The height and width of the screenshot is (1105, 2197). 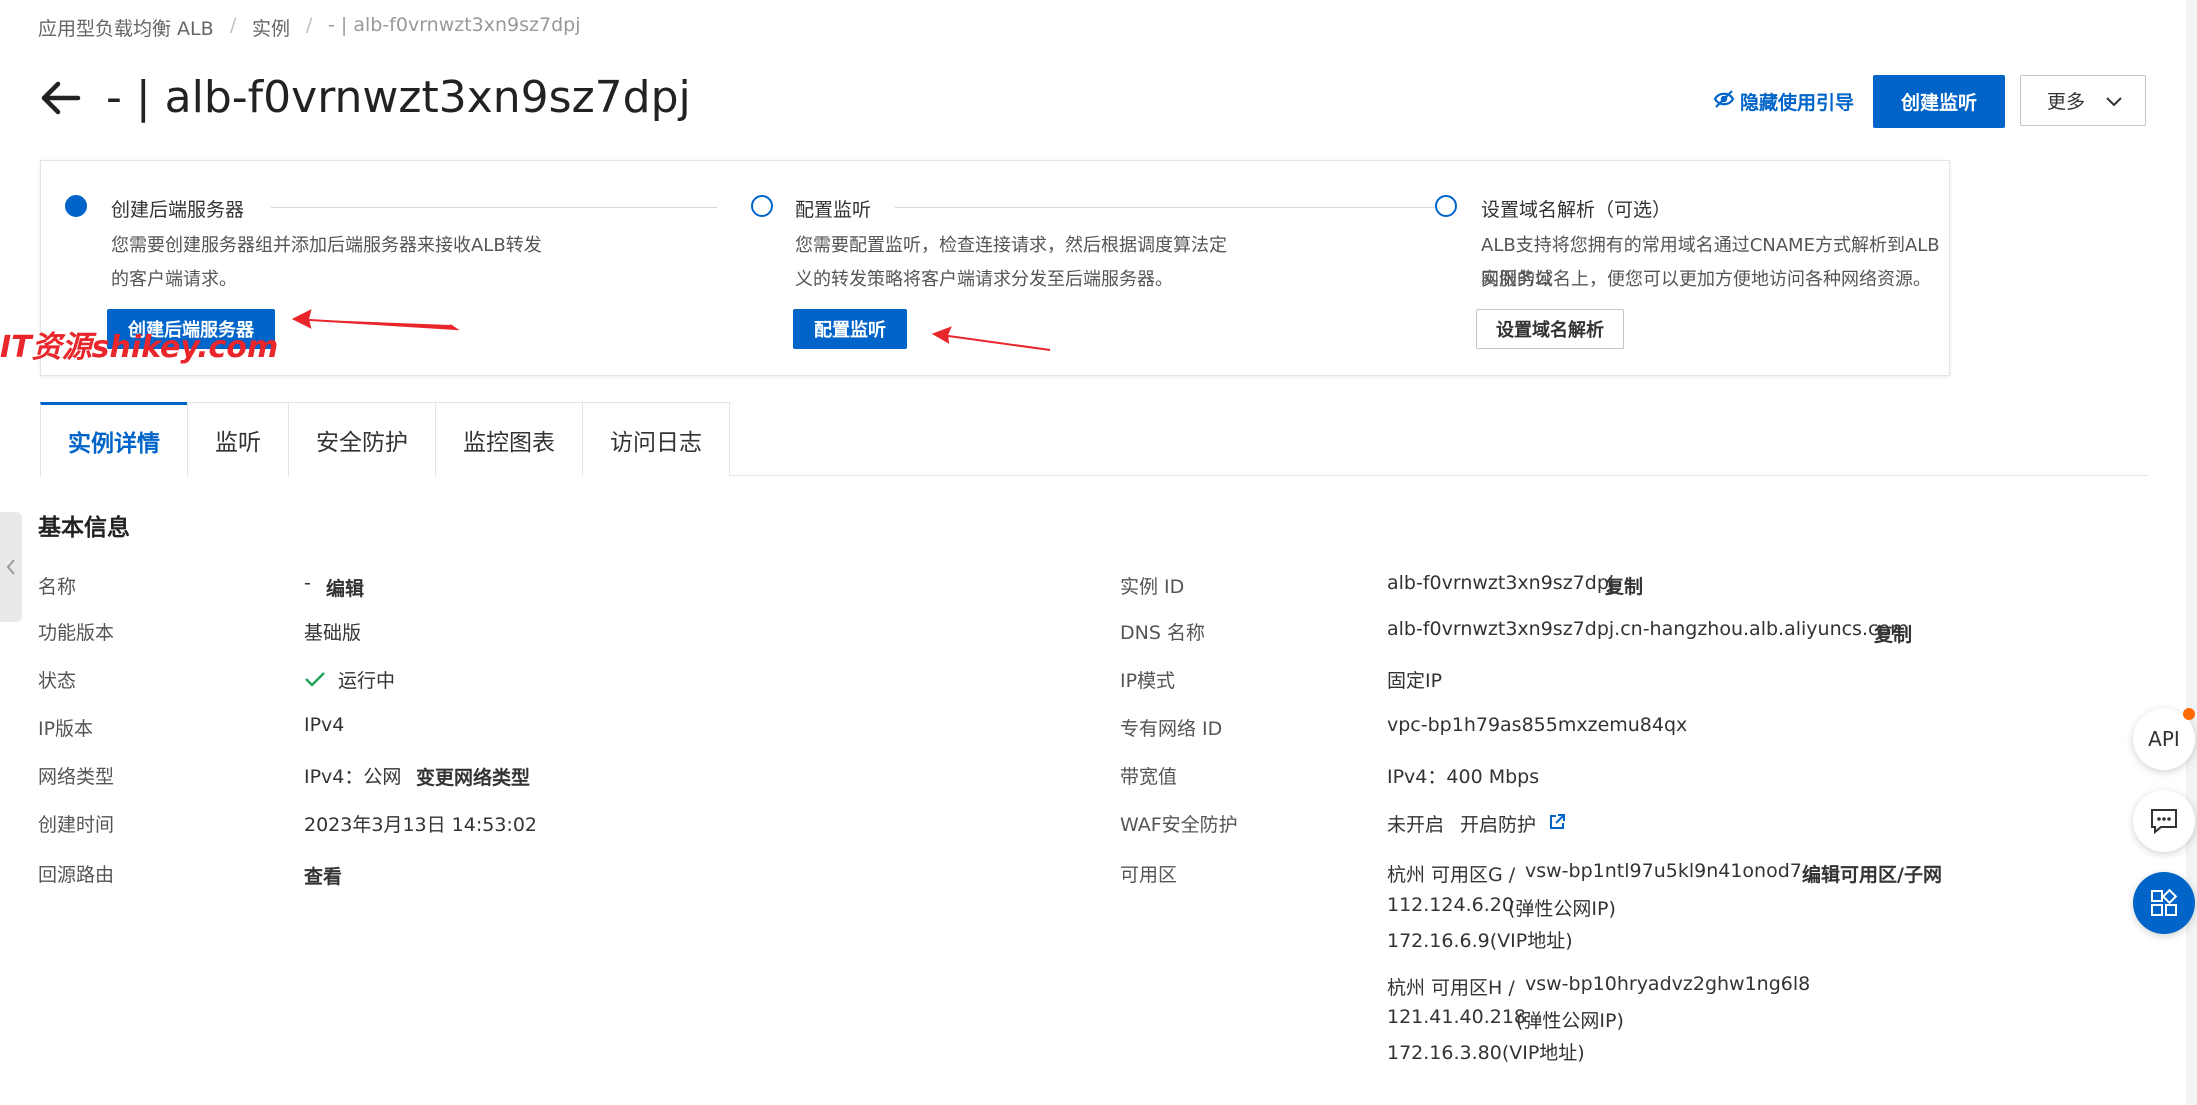 I want to click on zone-g-eip-link: 112.124.6.20, so click(x=1450, y=905).